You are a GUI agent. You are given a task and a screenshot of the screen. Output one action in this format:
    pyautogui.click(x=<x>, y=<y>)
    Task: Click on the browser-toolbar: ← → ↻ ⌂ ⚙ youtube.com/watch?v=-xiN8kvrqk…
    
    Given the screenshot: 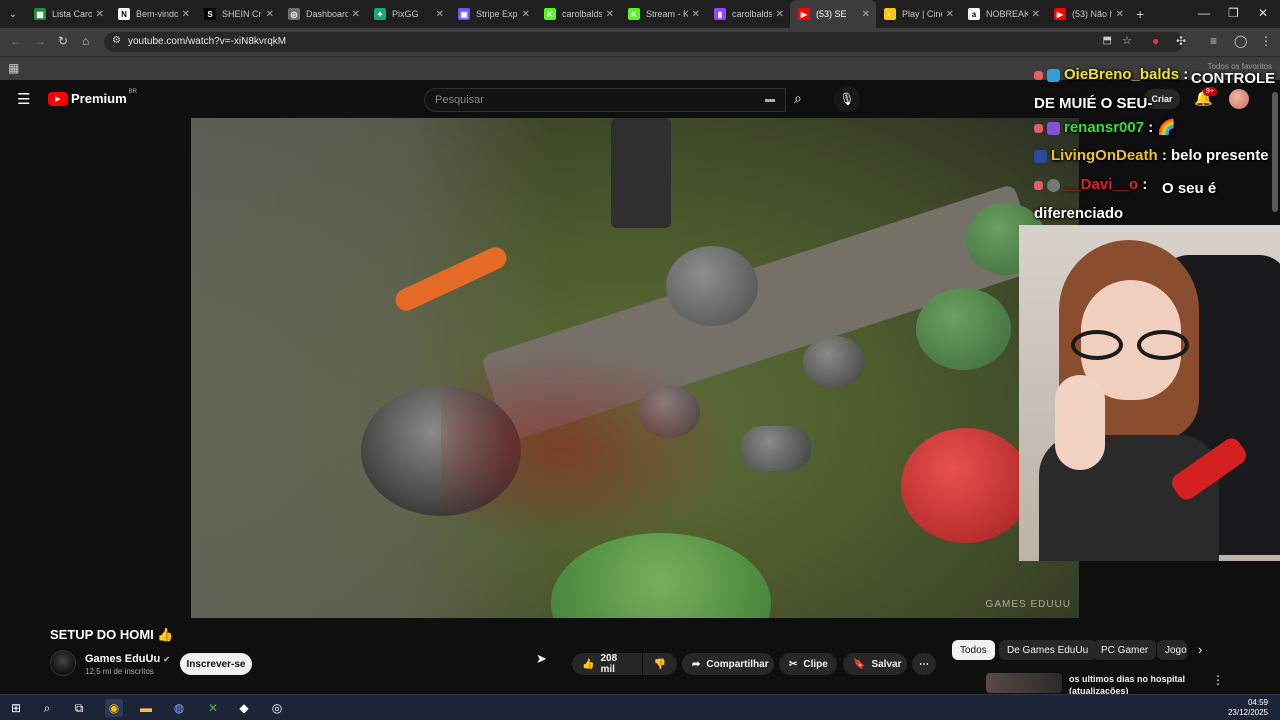 What is the action you would take?
    pyautogui.click(x=640, y=42)
    